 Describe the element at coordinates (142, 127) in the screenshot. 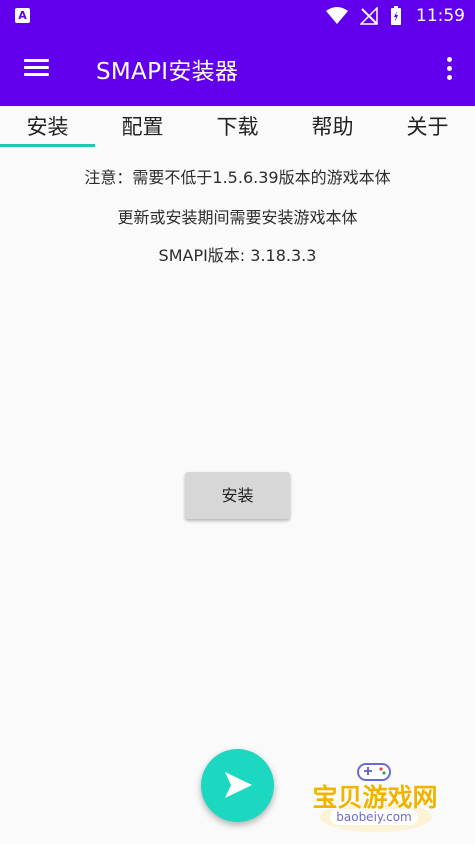

I see `tab-config: 配置` at that location.